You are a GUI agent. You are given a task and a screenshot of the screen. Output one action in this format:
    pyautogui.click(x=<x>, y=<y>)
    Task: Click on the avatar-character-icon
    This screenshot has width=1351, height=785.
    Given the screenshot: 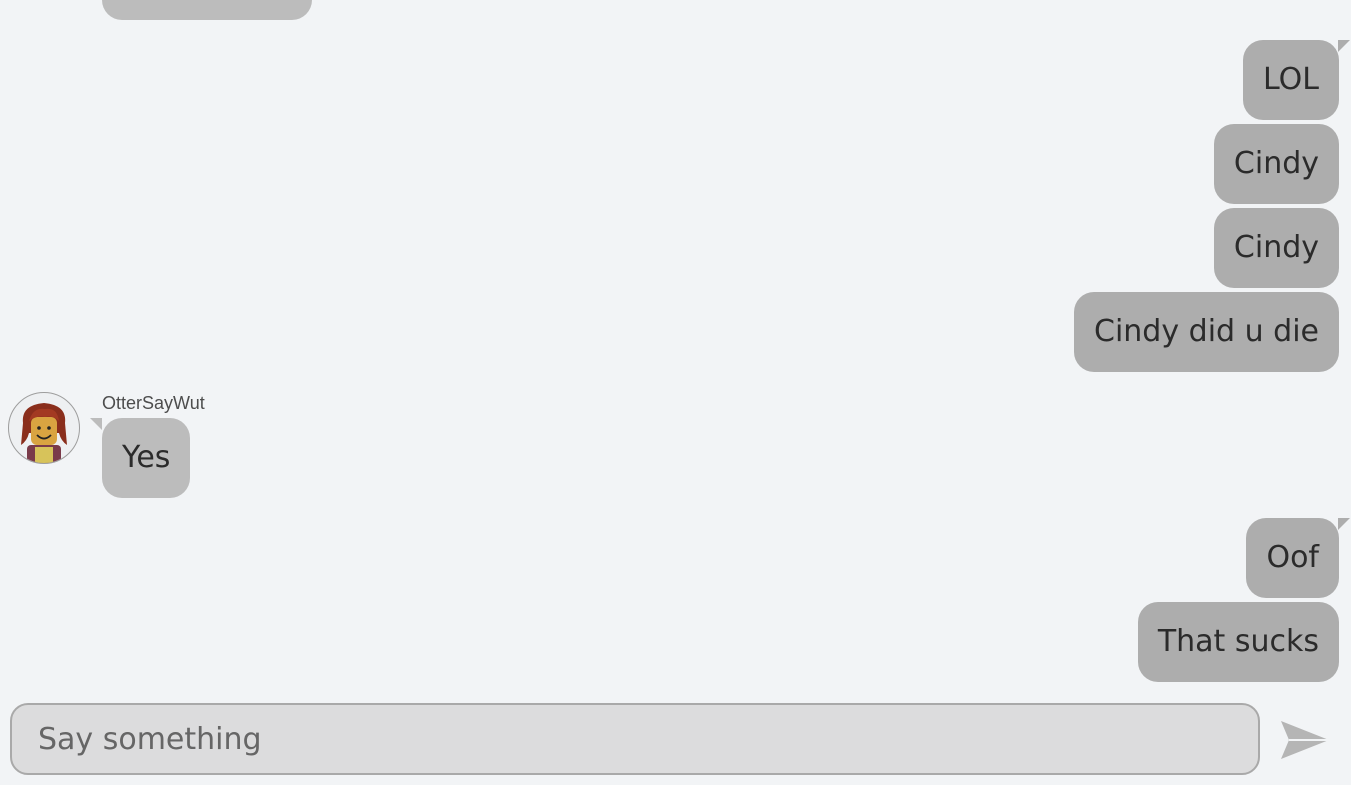 What is the action you would take?
    pyautogui.click(x=44, y=433)
    